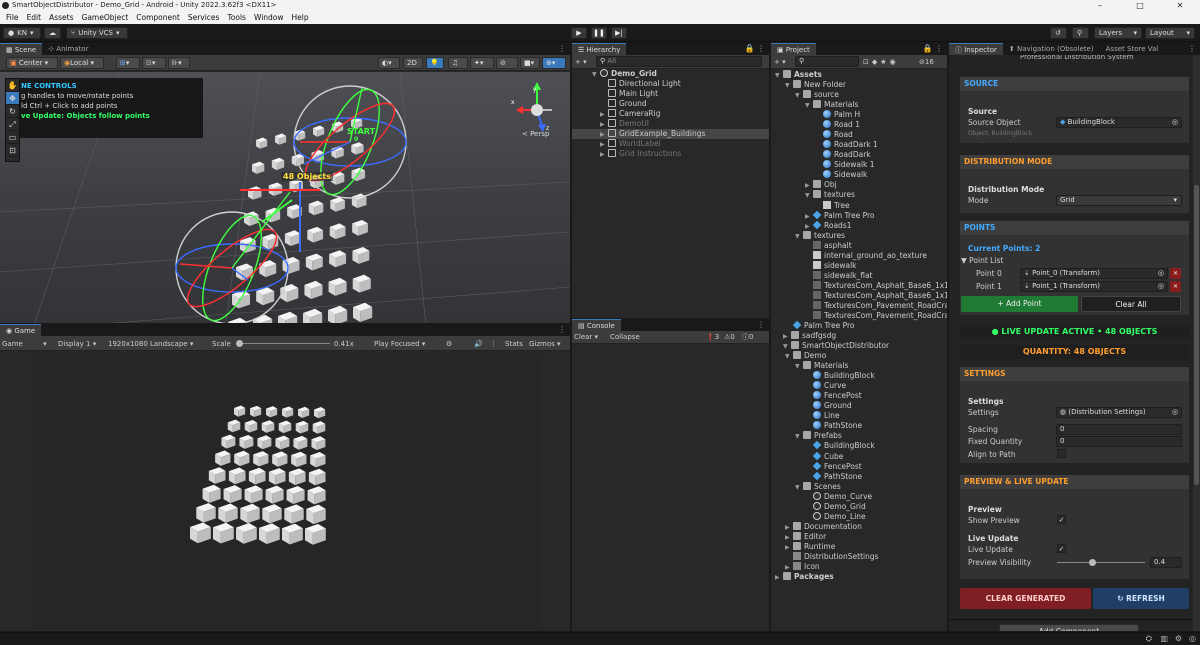  What do you see at coordinates (1180, 5) in the screenshot?
I see `close-icon: ✕` at bounding box center [1180, 5].